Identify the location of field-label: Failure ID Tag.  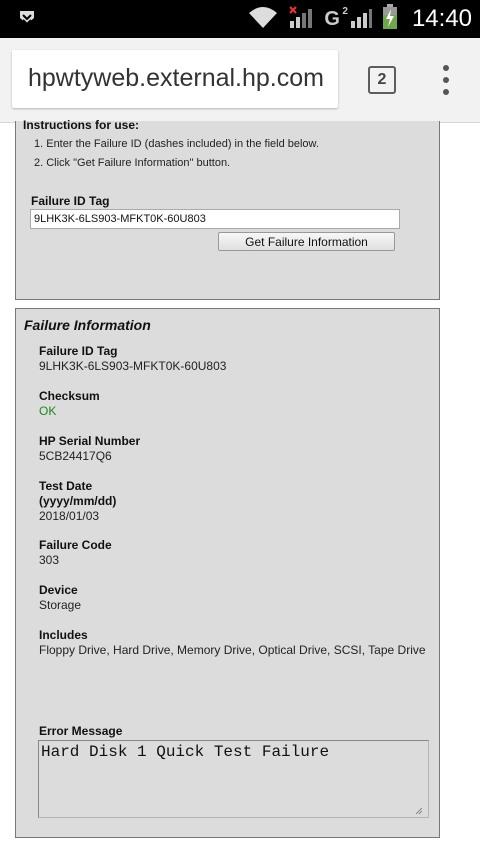
(78, 351).